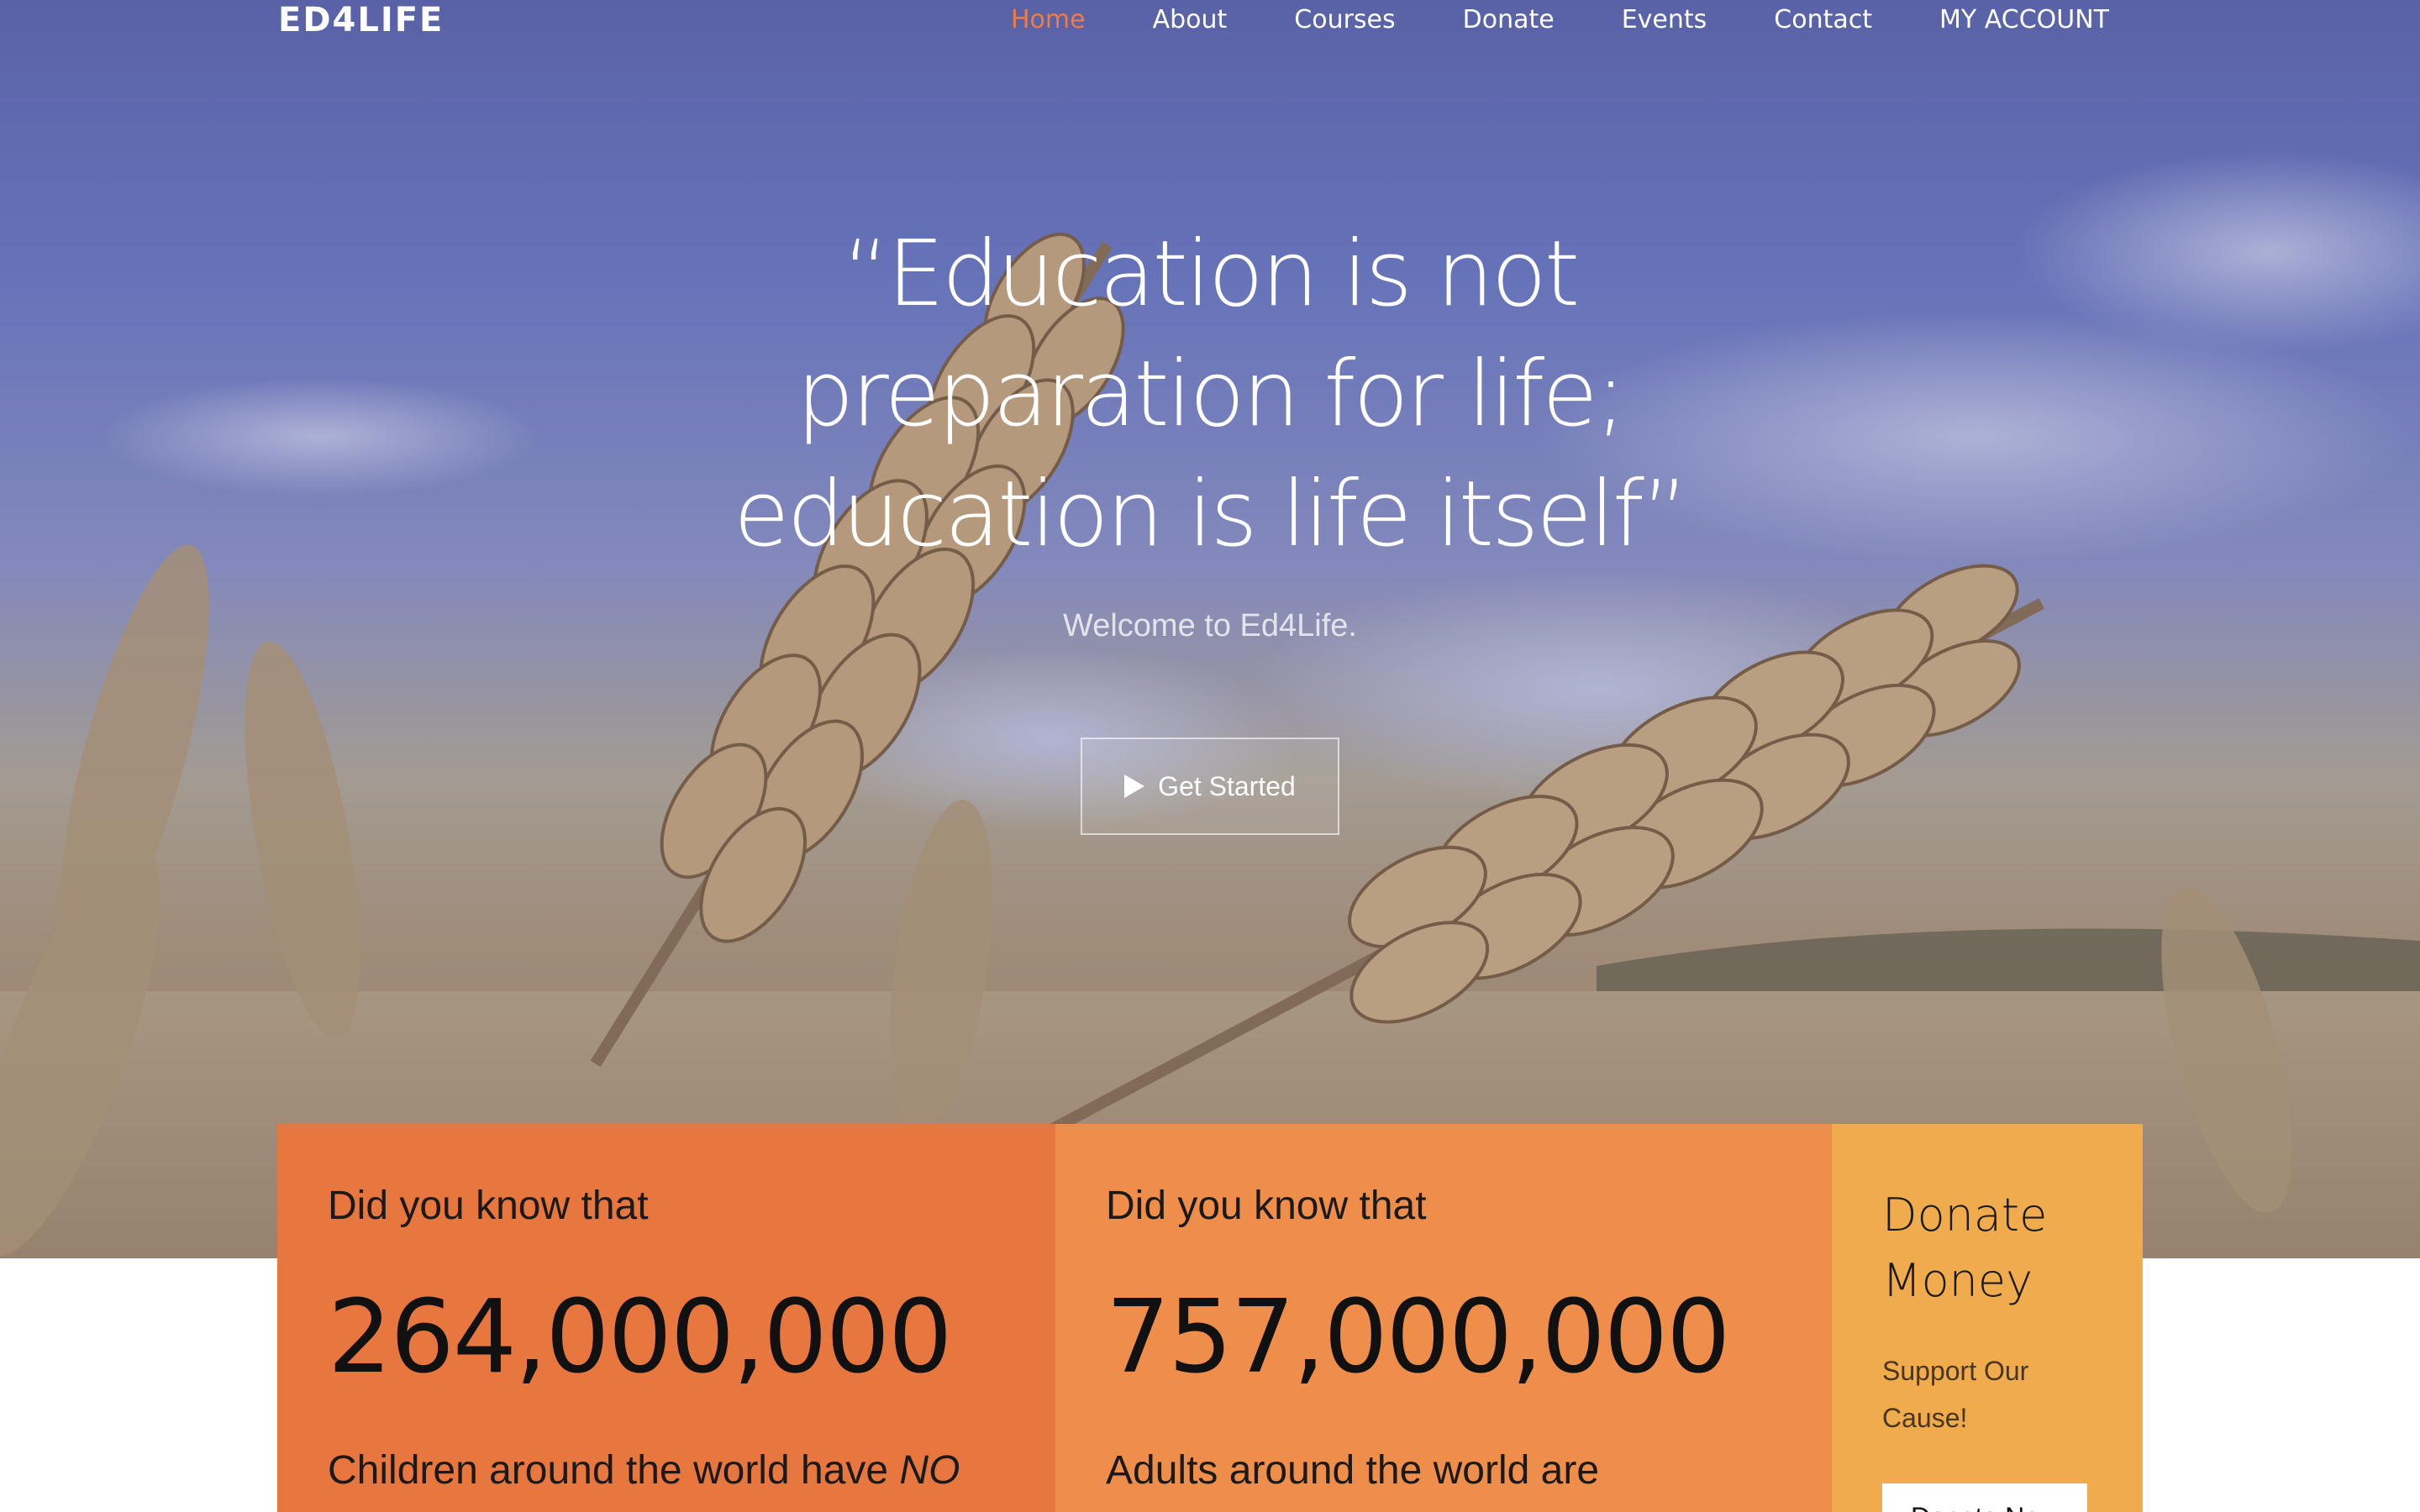 The height and width of the screenshot is (1512, 2420). I want to click on nav-about-link: About, so click(1191, 20).